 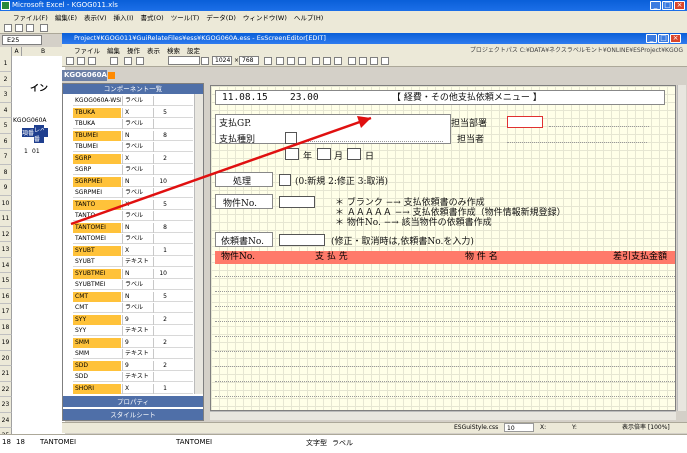 What do you see at coordinates (8, 28) in the screenshot?
I see `new-file-icon` at bounding box center [8, 28].